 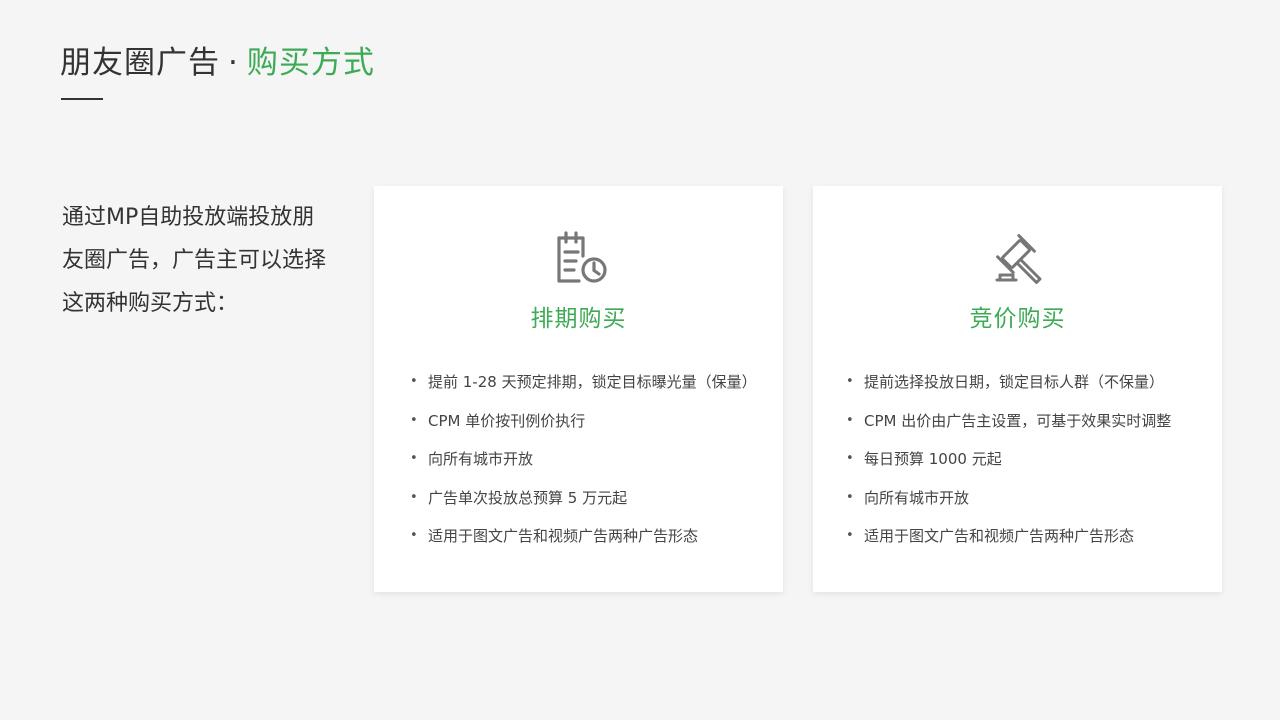 I want to click on bidding-purchase-title: 竞价购买, so click(x=1017, y=319).